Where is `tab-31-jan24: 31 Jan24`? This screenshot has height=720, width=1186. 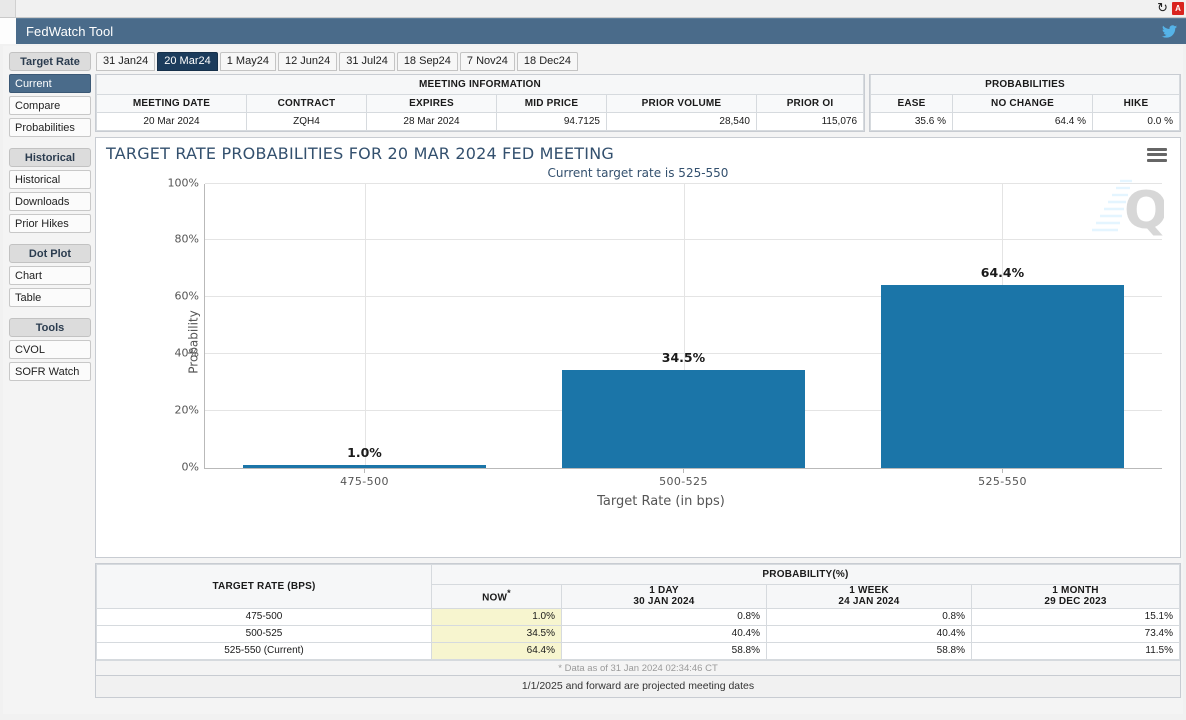
tab-31-jan24: 31 Jan24 is located at coordinates (126, 61).